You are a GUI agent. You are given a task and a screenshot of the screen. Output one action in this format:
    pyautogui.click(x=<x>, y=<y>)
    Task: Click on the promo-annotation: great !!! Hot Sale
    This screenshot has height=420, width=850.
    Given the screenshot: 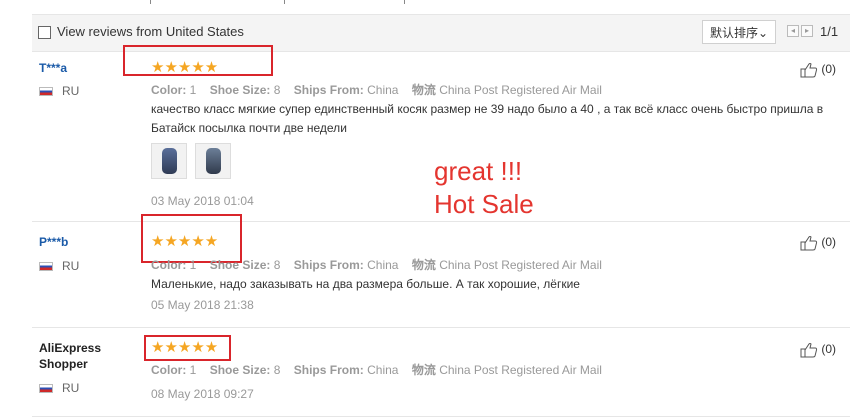 What is the action you would take?
    pyautogui.click(x=484, y=188)
    